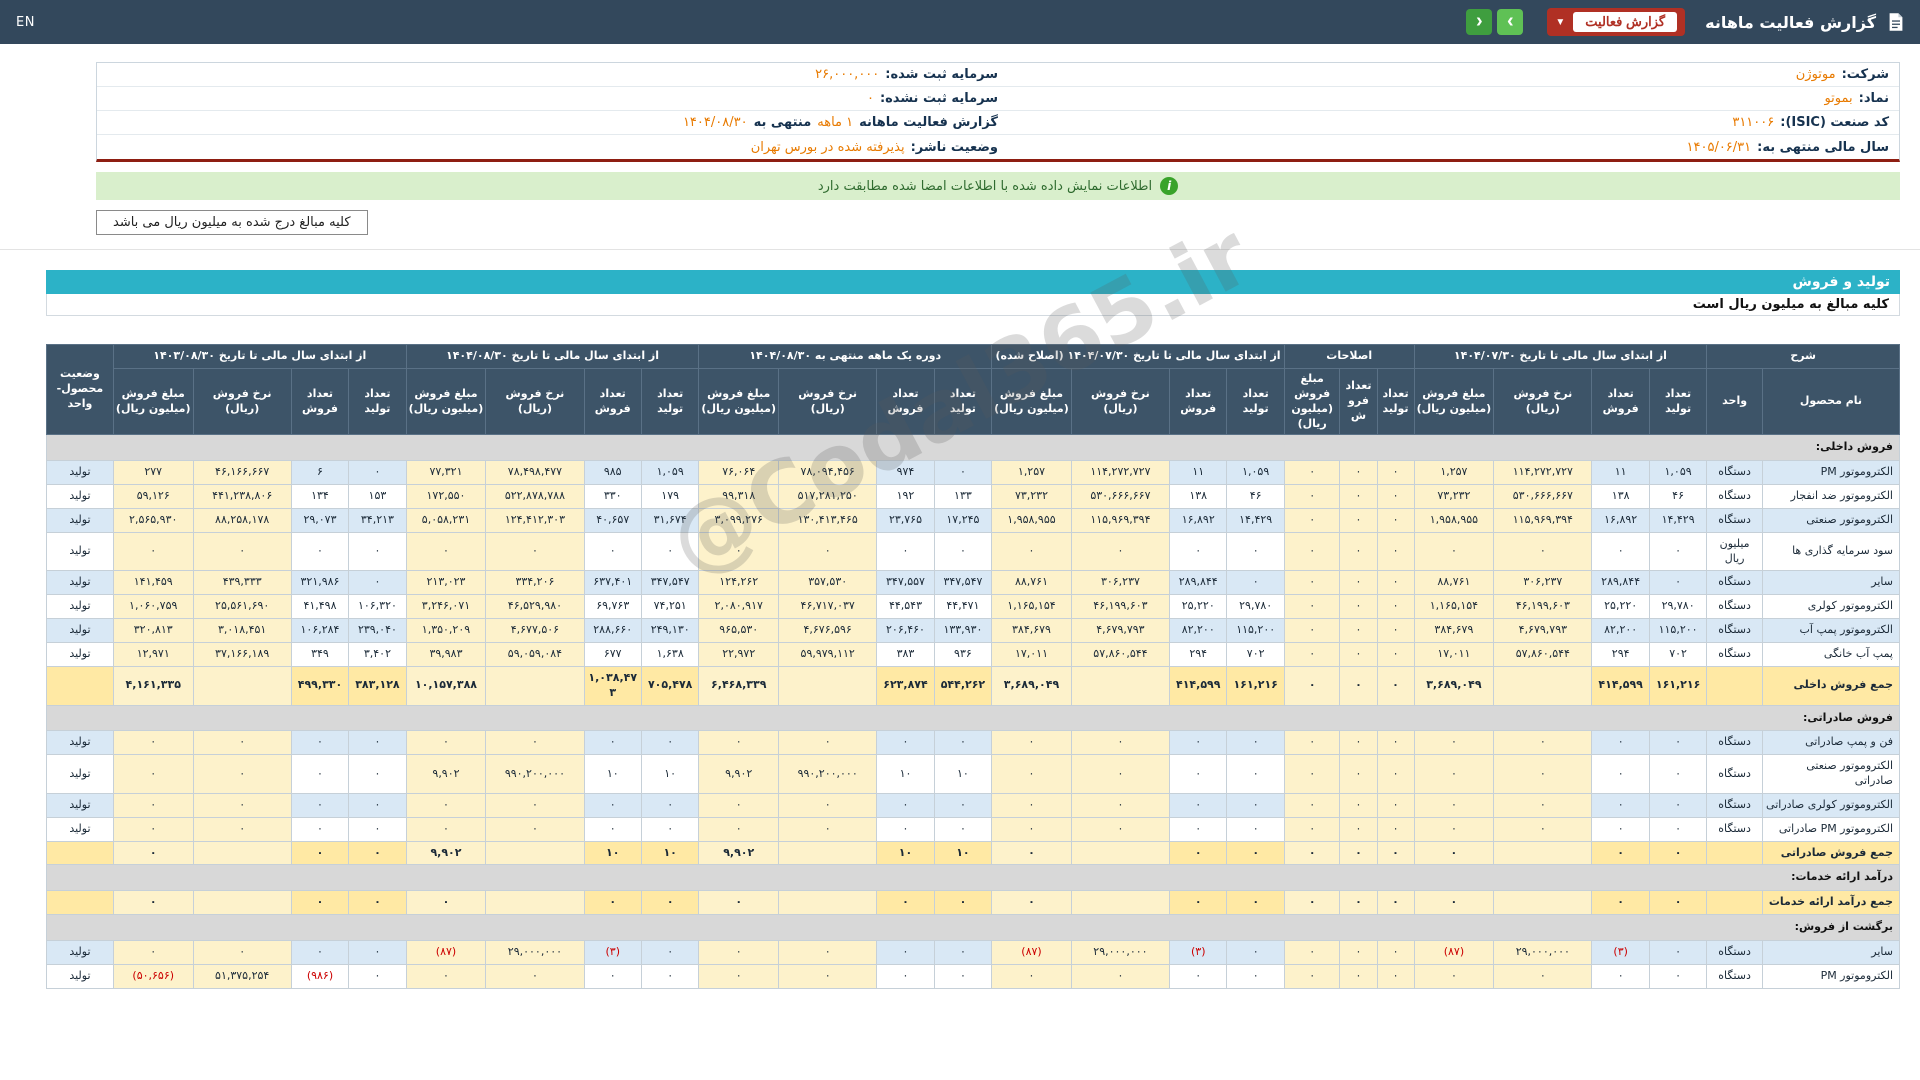  Describe the element at coordinates (1255, 654) in the screenshot. I see `table-cell: ۷۰۲` at that location.